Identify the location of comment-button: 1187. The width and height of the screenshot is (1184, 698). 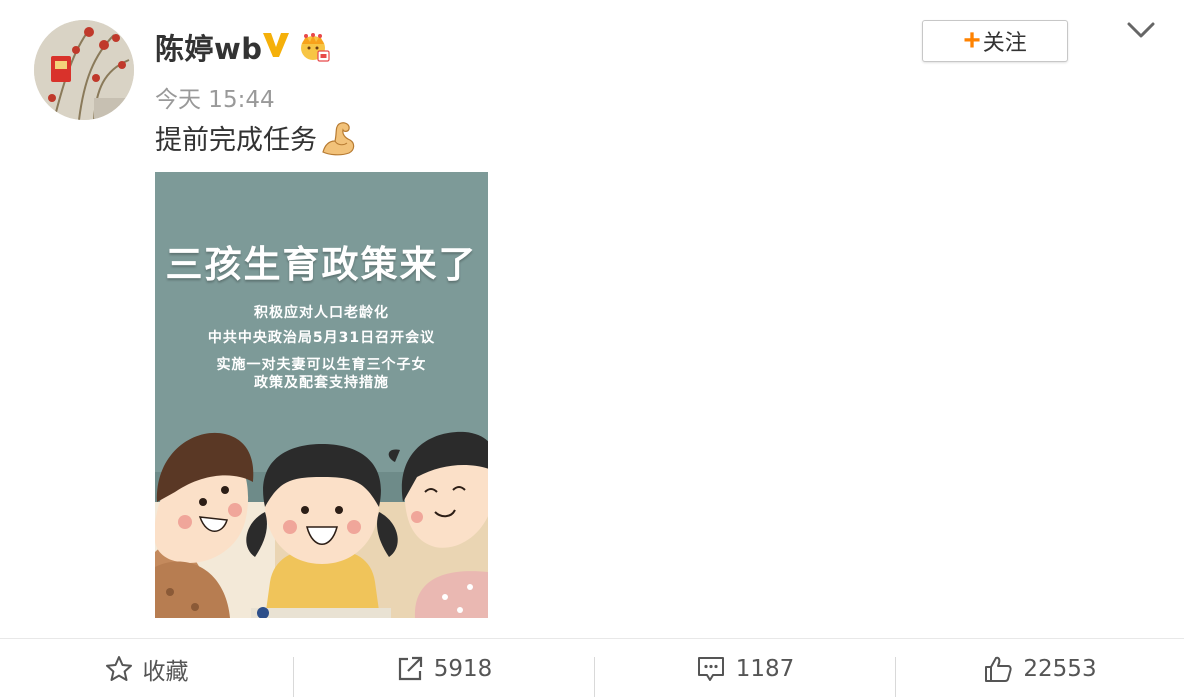
(745, 668).